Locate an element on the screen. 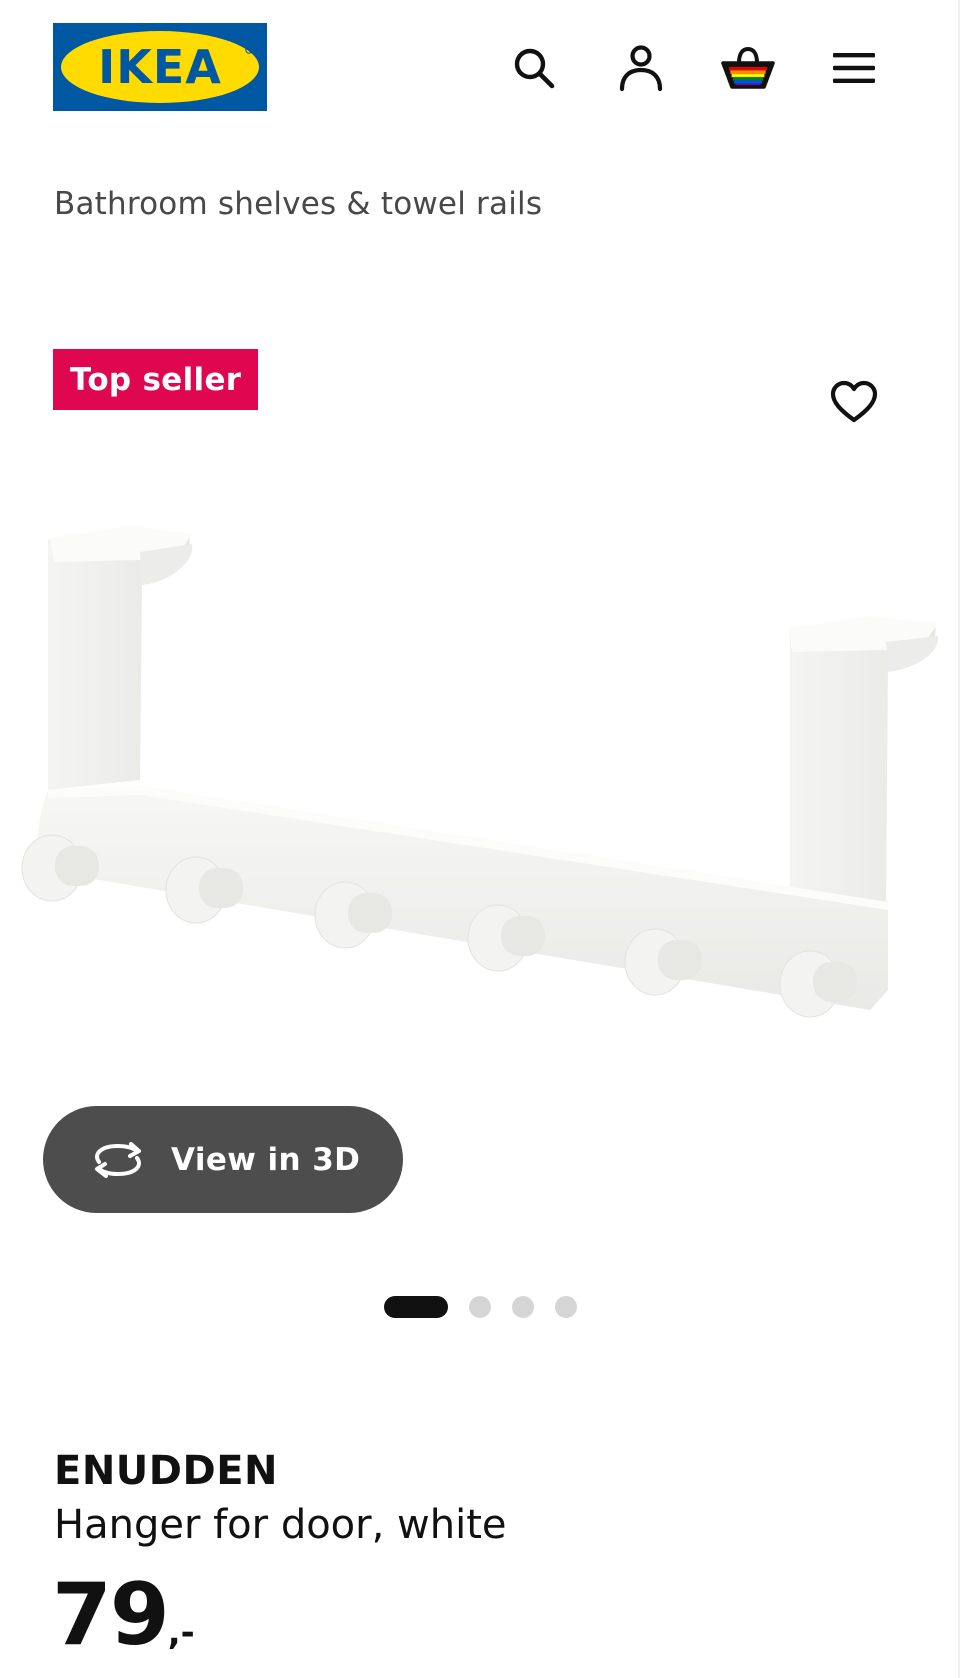 This screenshot has width=960, height=1678. ikea-logo: IKEA is located at coordinates (160, 67).